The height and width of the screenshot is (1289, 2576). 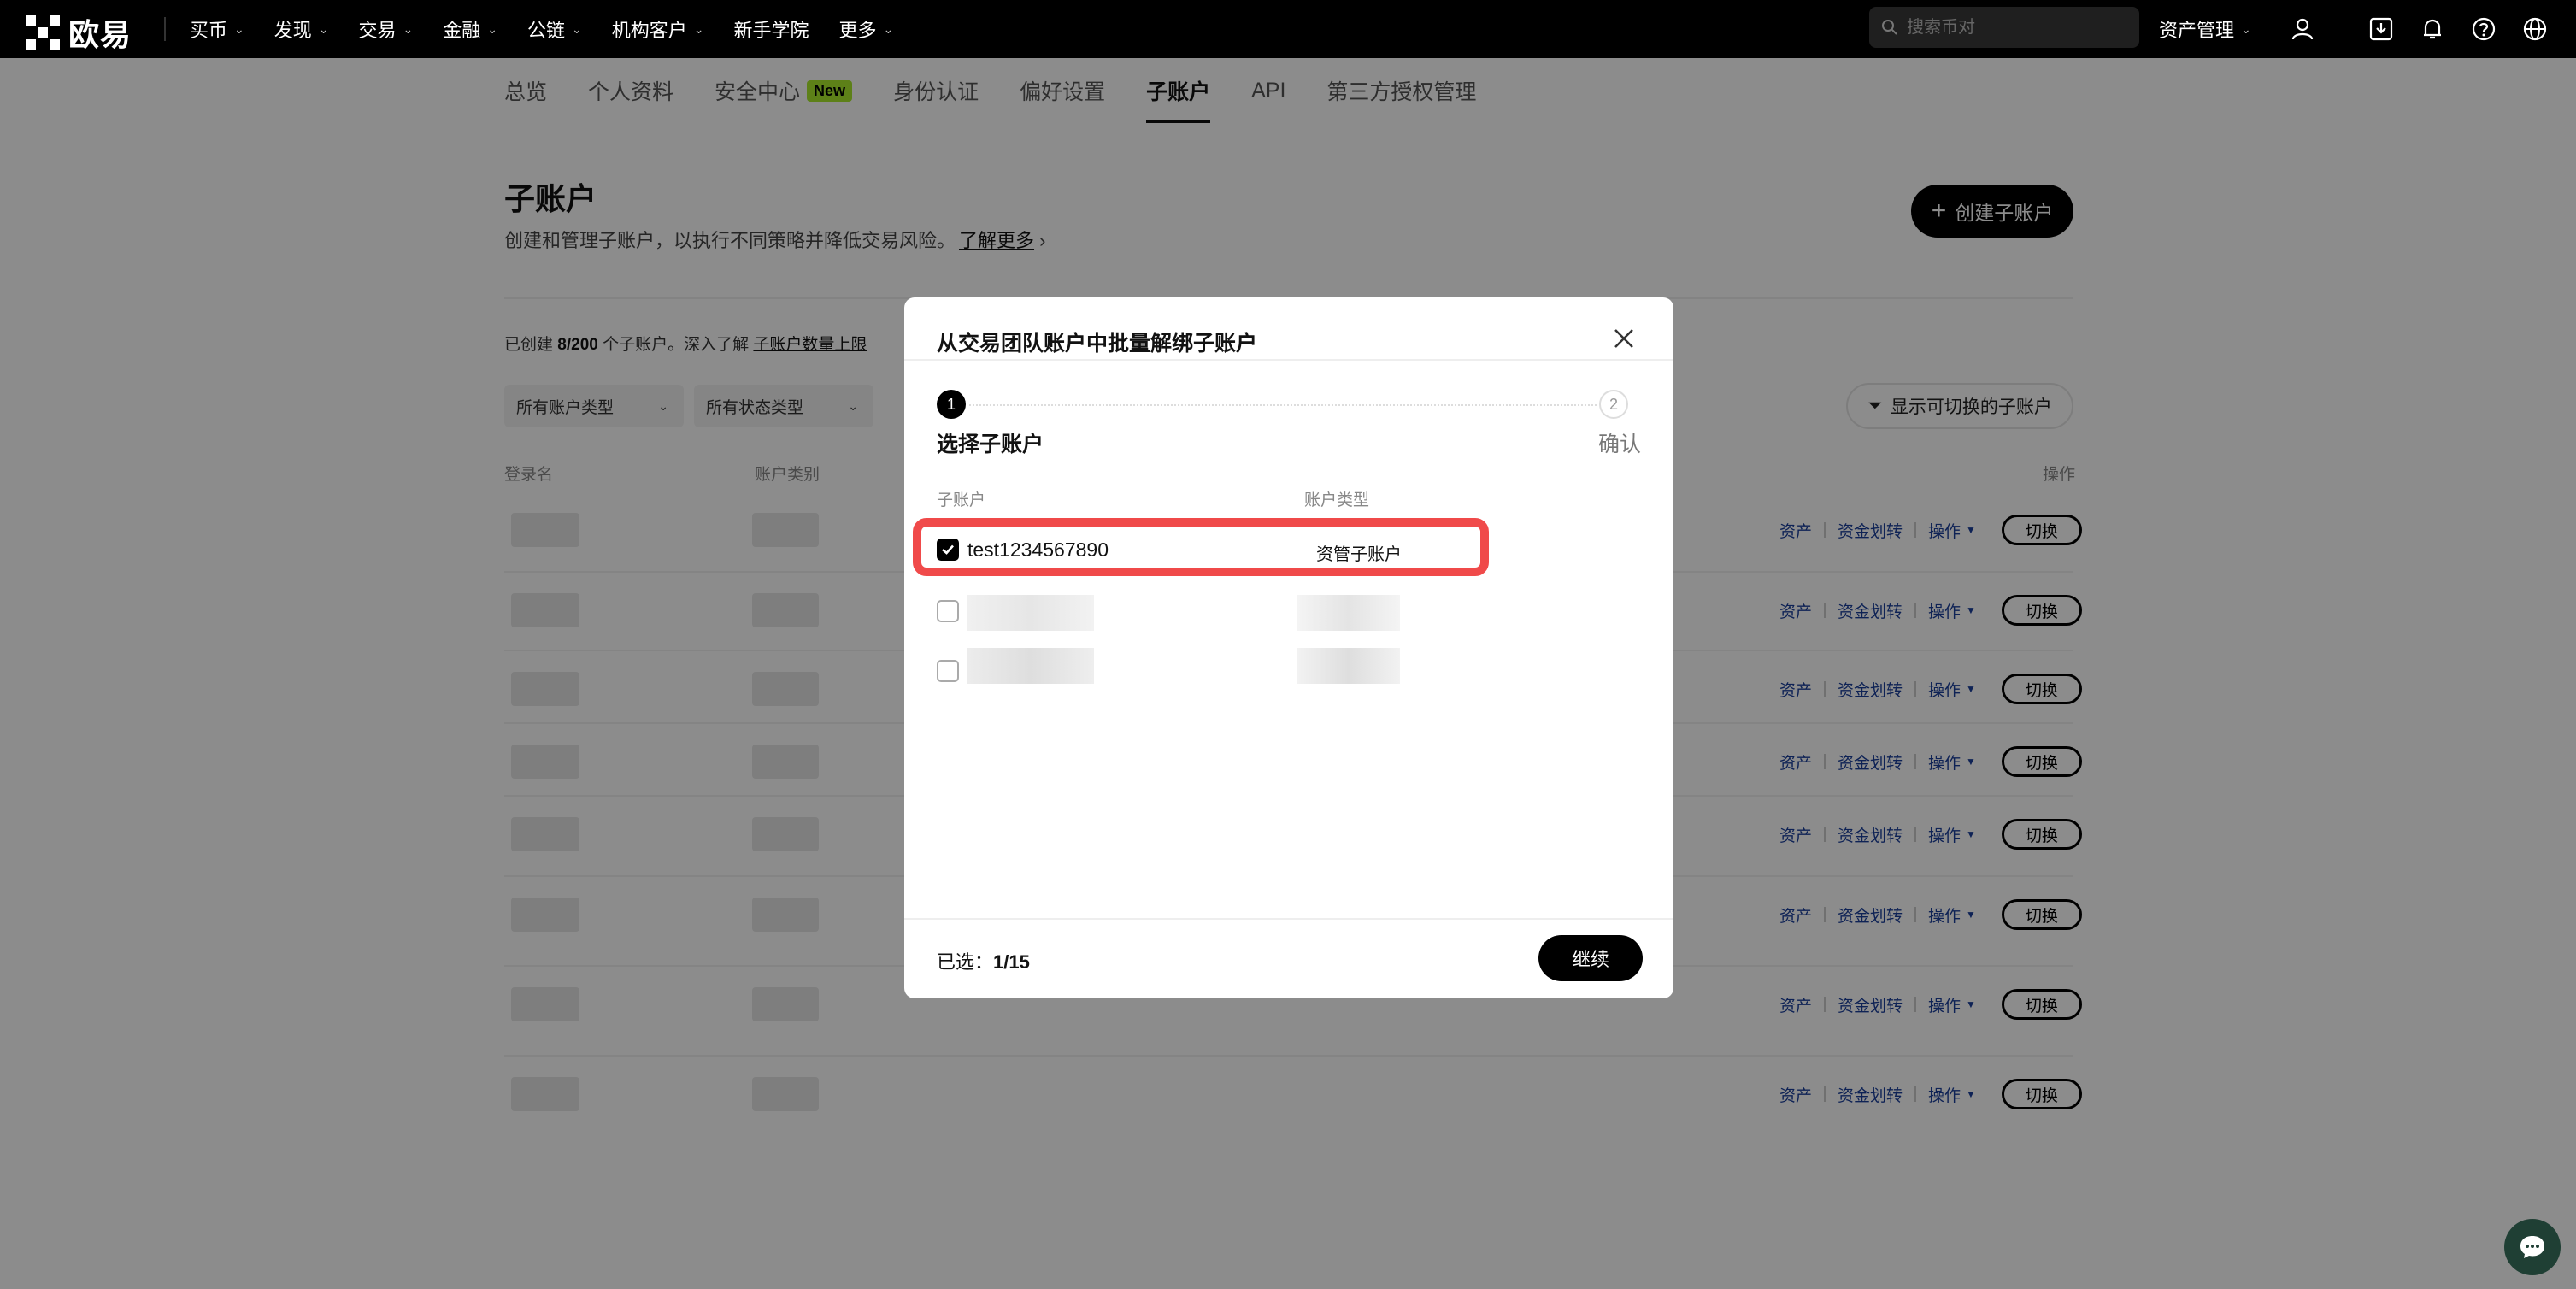 I want to click on user-icon, so click(x=2302, y=29).